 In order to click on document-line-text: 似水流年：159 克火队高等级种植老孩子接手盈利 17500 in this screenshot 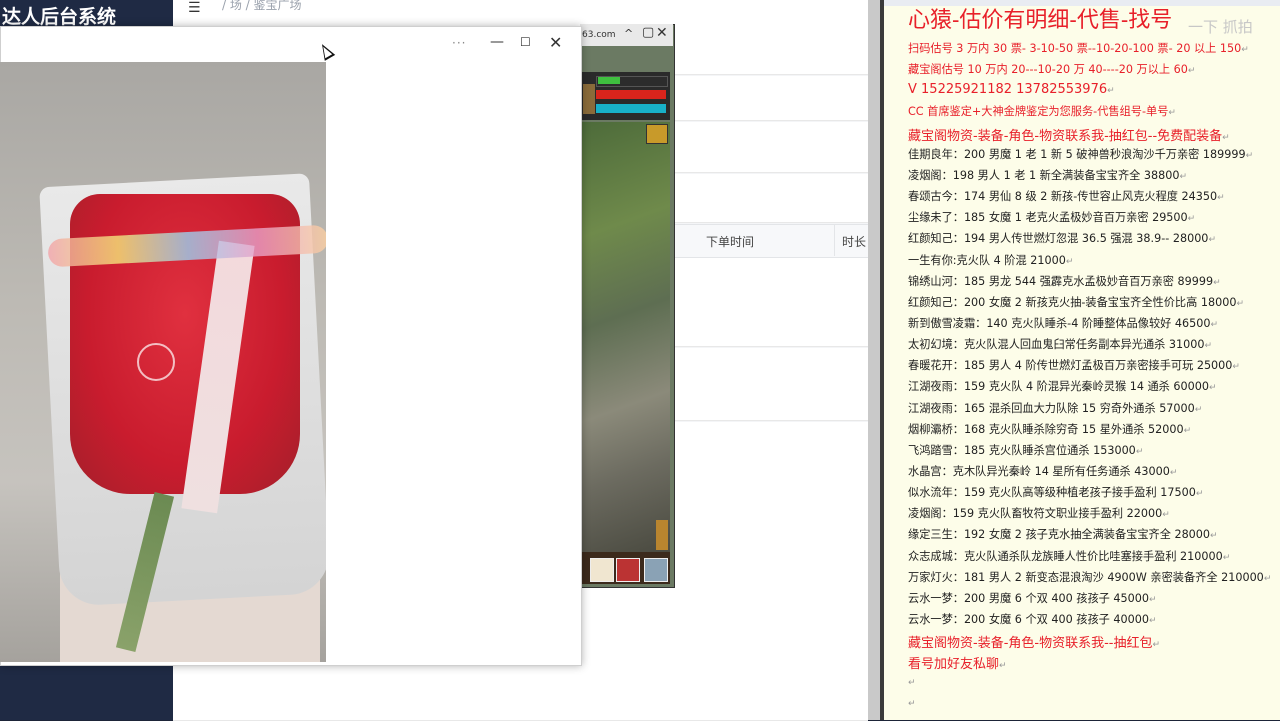, I will do `click(1052, 493)`.